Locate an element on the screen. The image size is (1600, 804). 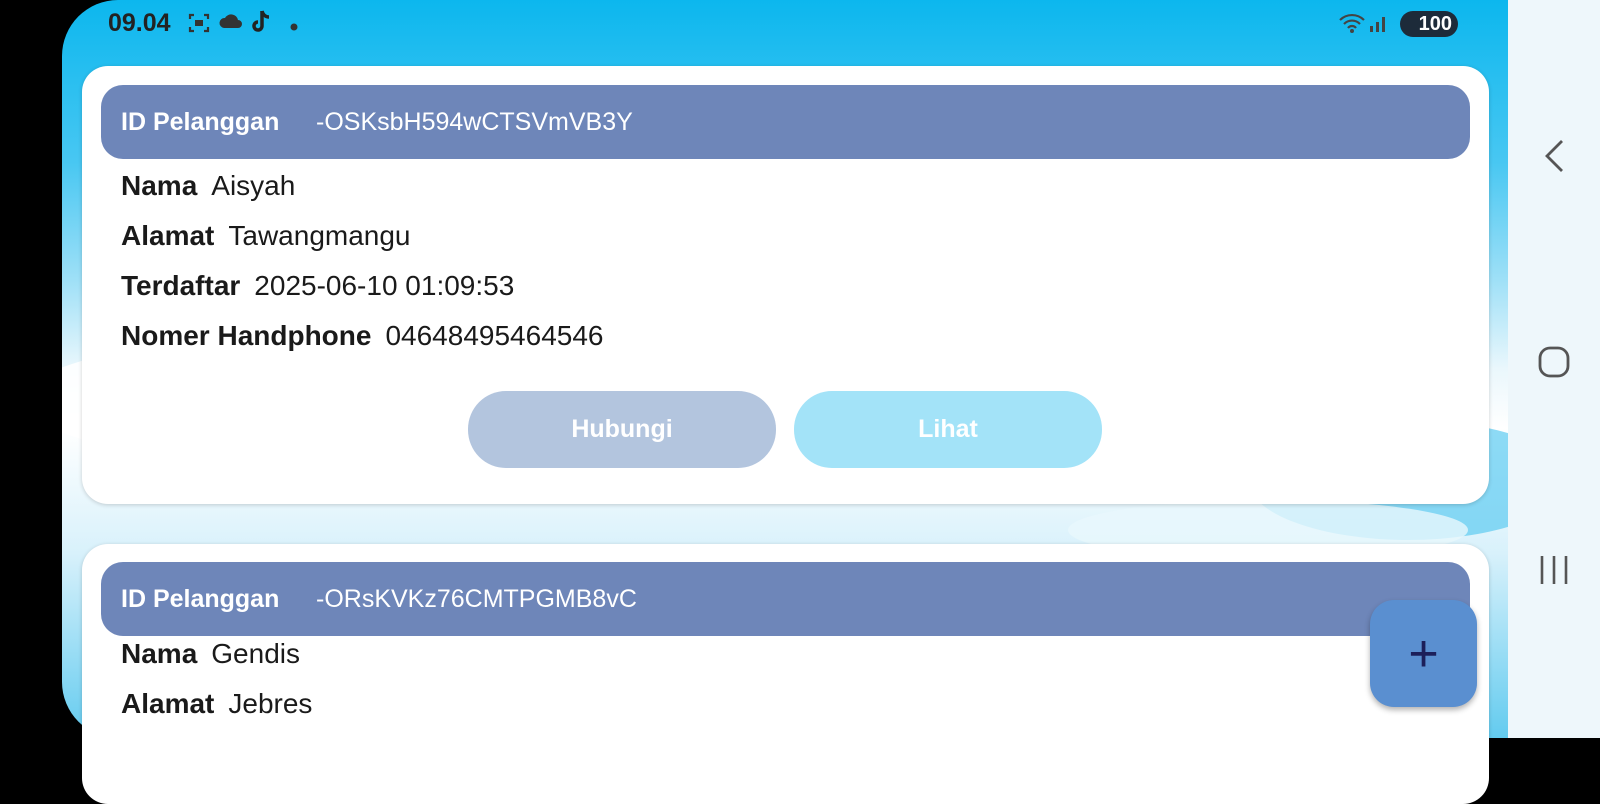
field-value: Gendis is located at coordinates (255, 653).